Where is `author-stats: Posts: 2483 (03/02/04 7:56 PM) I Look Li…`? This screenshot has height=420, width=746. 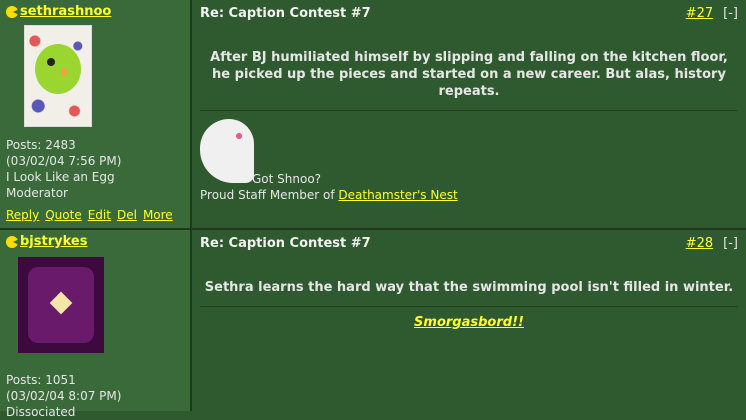 author-stats: Posts: 2483 (03/02/04 7:56 PM) I Look Li… is located at coordinates (63, 169).